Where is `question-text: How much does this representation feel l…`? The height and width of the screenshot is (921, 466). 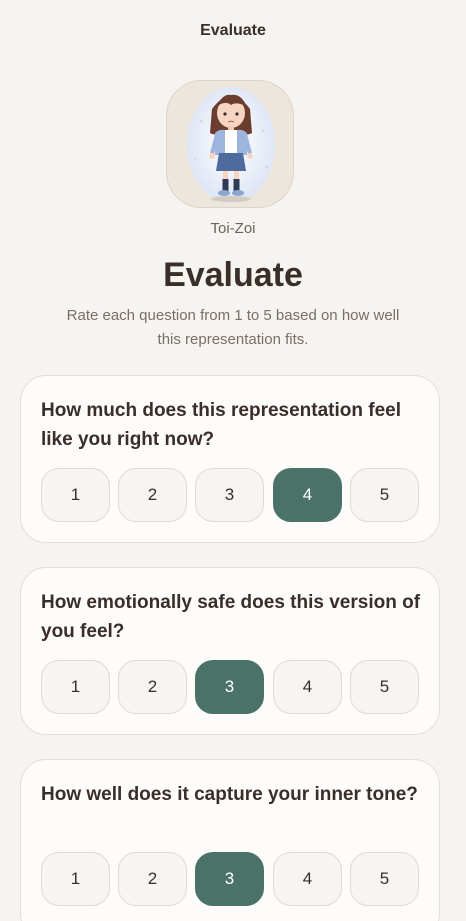 question-text: How much does this representation feel l… is located at coordinates (221, 425).